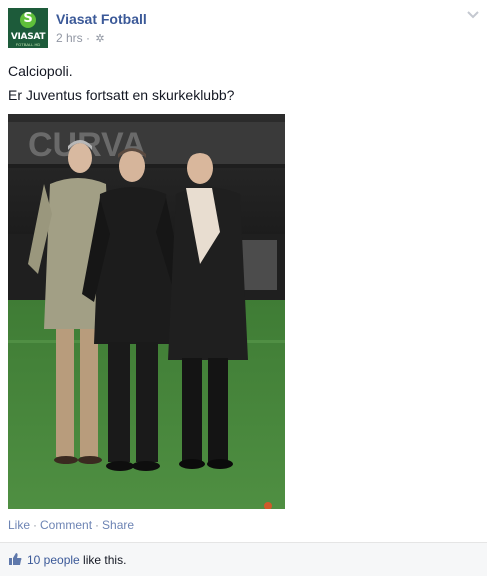 This screenshot has height=576, width=487. What do you see at coordinates (243, 559) in the screenshot?
I see `likes-summary: 10 people like this.` at bounding box center [243, 559].